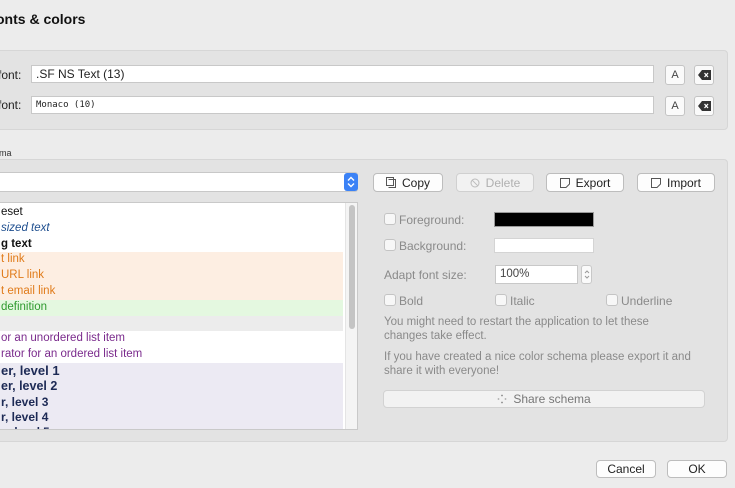 Image resolution: width=735 pixels, height=488 pixels. Describe the element at coordinates (536, 274) in the screenshot. I see `adapt-font-size-field: 100%` at that location.